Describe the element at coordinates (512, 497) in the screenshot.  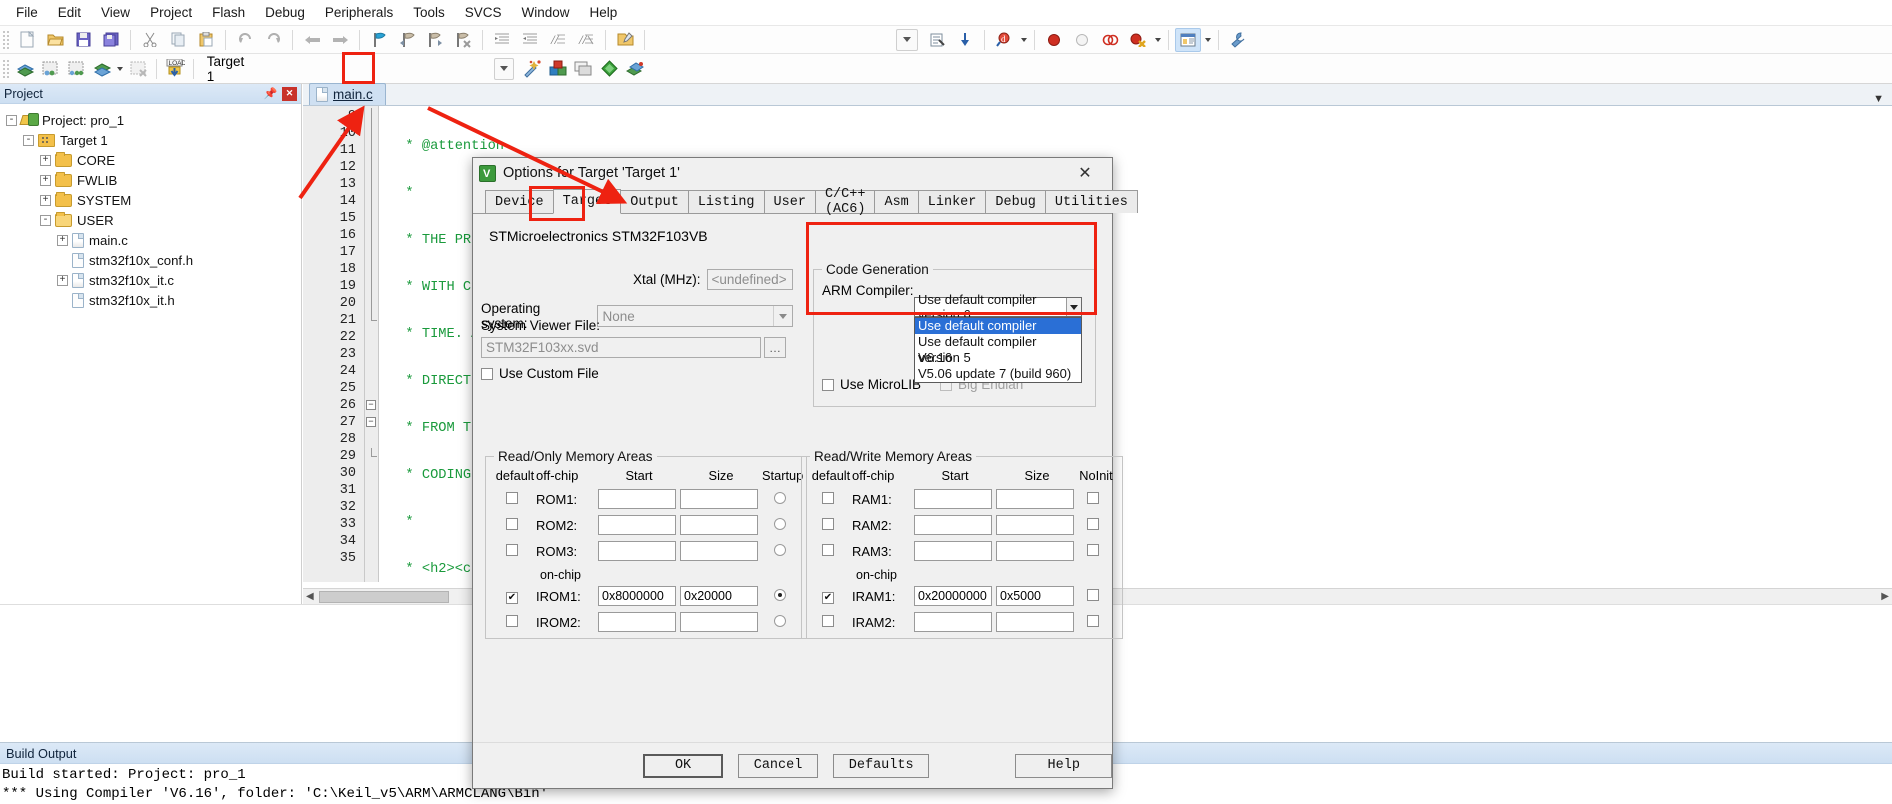
I see `rom1-default-checkbox` at that location.